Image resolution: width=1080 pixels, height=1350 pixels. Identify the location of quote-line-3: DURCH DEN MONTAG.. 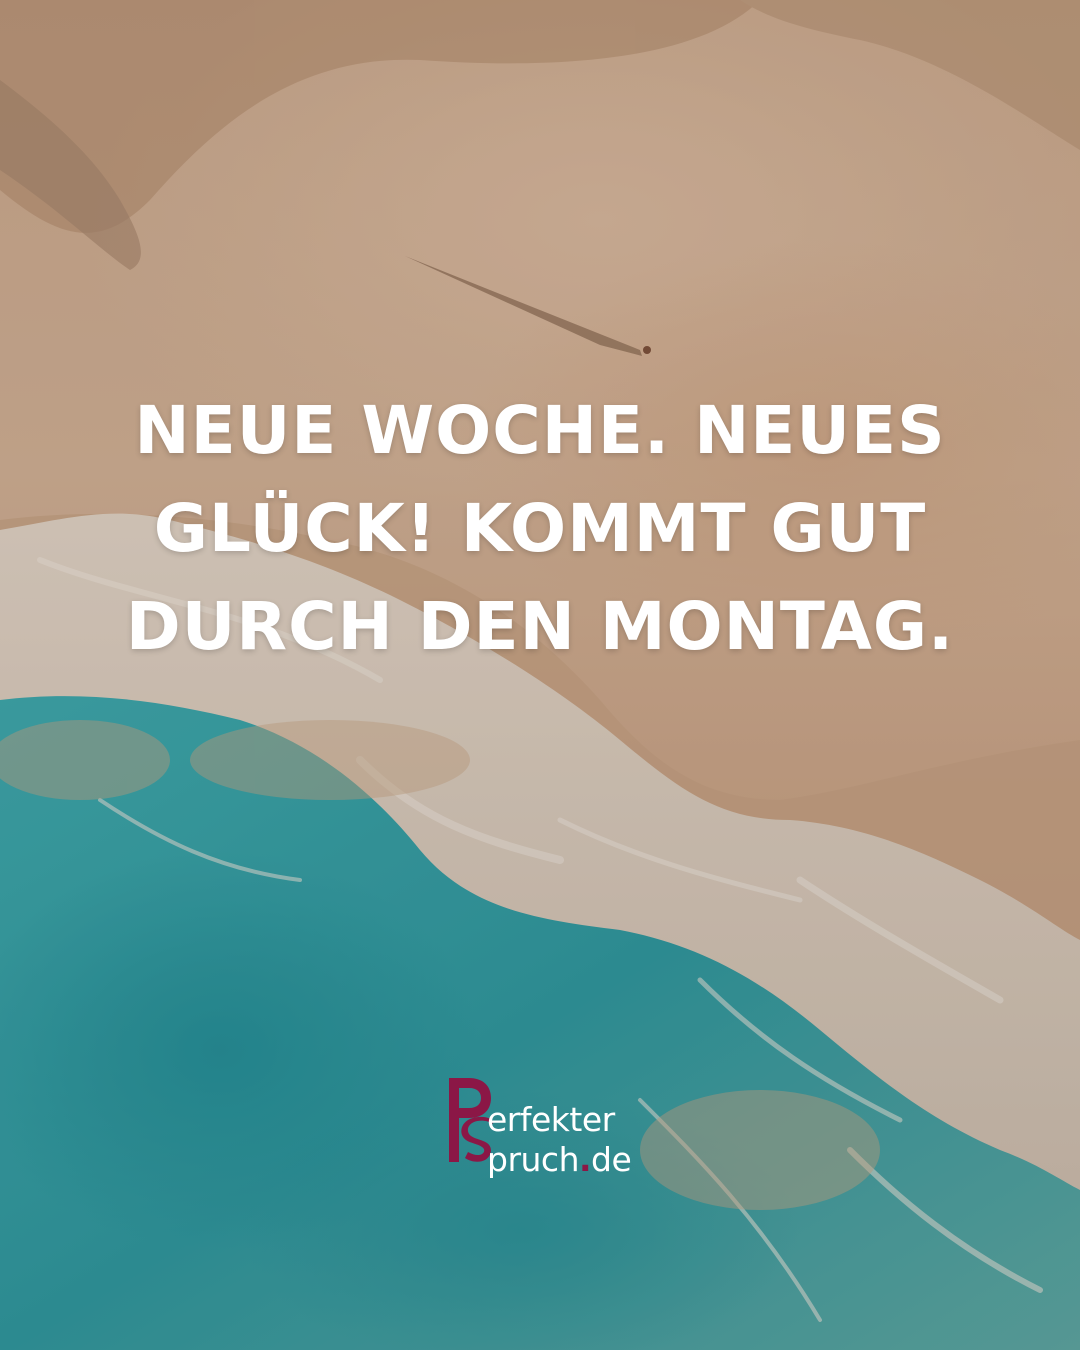
(540, 626).